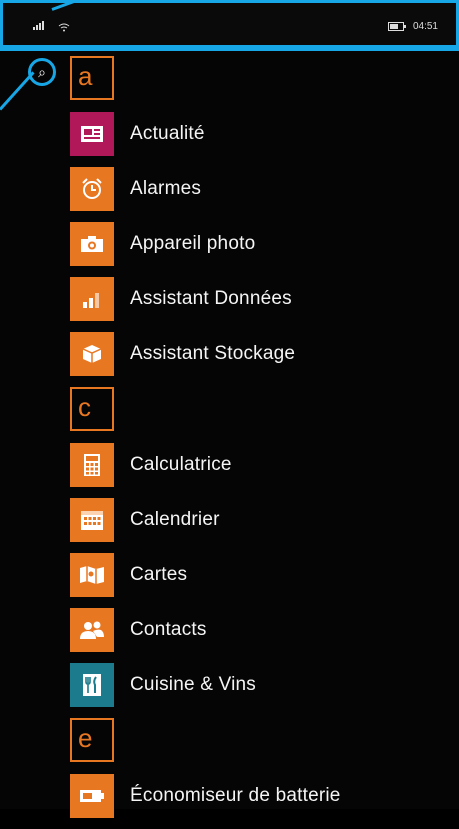 The width and height of the screenshot is (459, 829). Describe the element at coordinates (92, 354) in the screenshot. I see `storage-box-icon` at that location.